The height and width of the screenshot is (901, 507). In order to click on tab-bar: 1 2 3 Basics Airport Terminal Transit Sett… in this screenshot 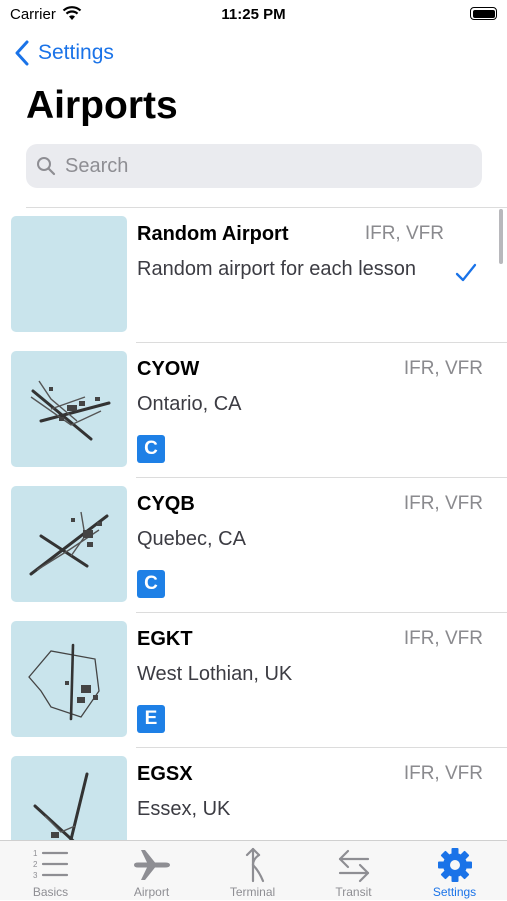, I will do `click(253, 870)`.